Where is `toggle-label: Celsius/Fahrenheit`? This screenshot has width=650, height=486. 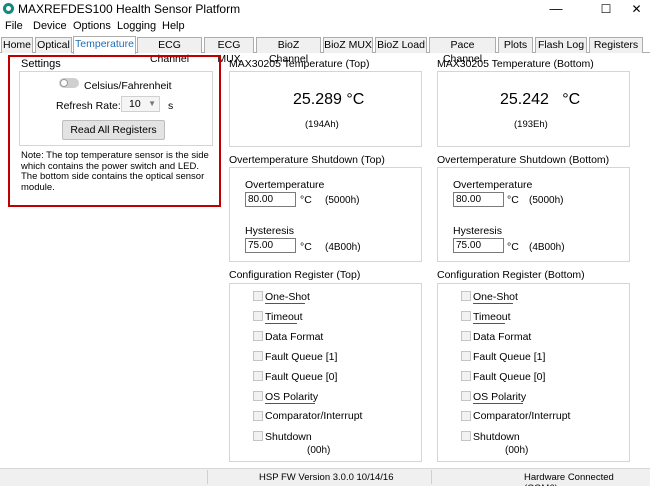 toggle-label: Celsius/Fahrenheit is located at coordinates (128, 86).